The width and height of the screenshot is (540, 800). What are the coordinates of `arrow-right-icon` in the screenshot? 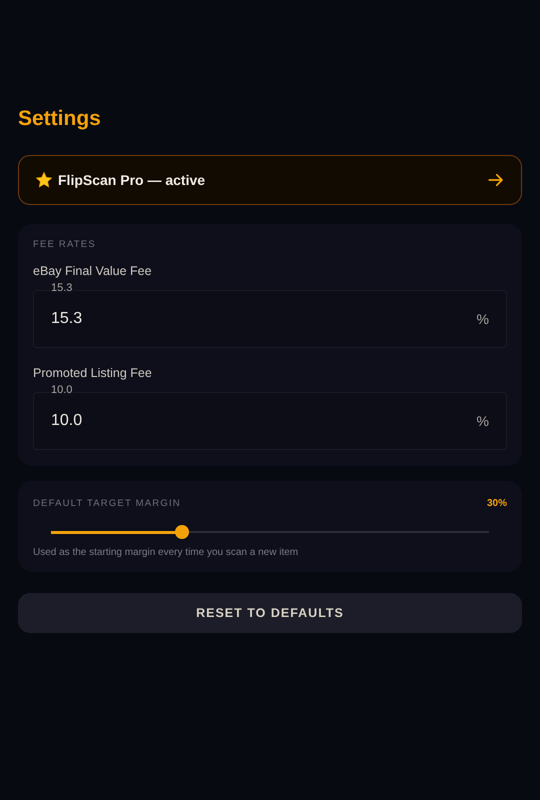 It's located at (496, 180).